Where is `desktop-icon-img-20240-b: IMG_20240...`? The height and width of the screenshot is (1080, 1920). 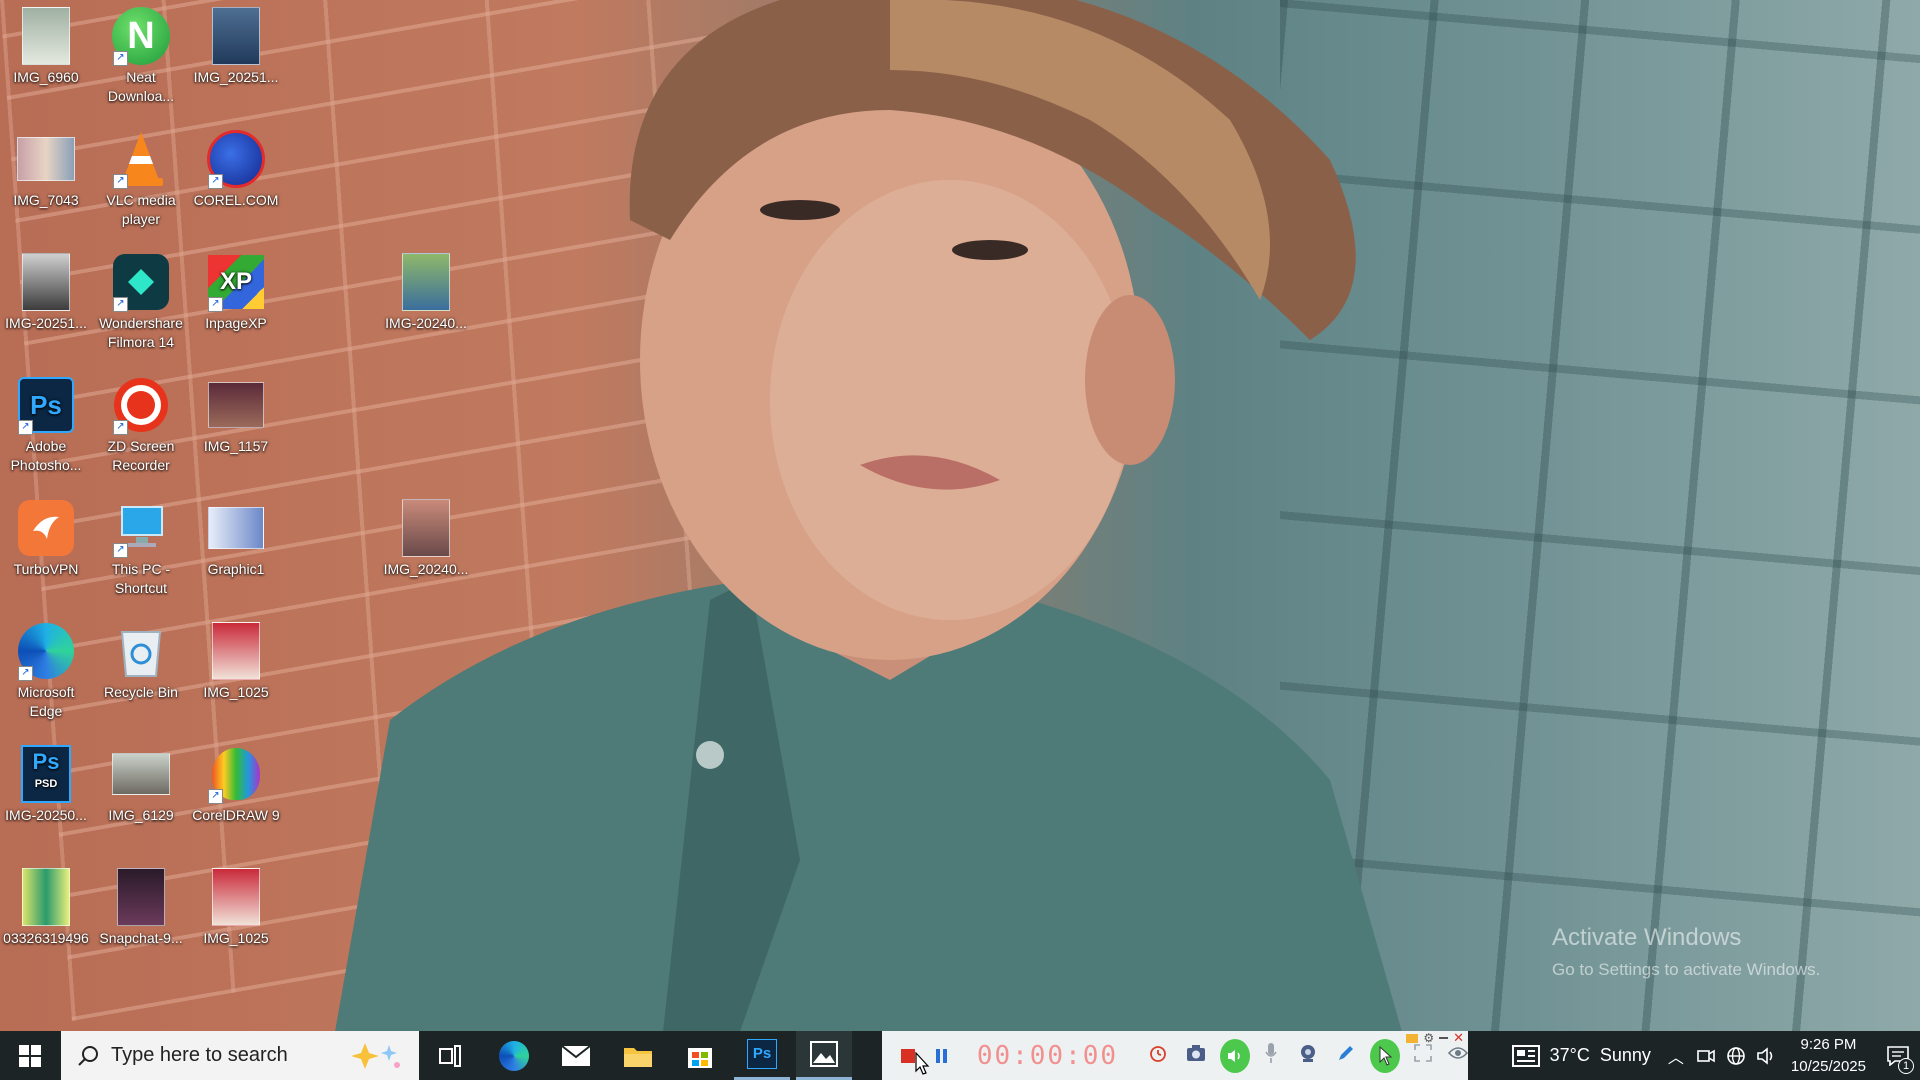 desktop-icon-img-20240-b: IMG_20240... is located at coordinates (426, 536).